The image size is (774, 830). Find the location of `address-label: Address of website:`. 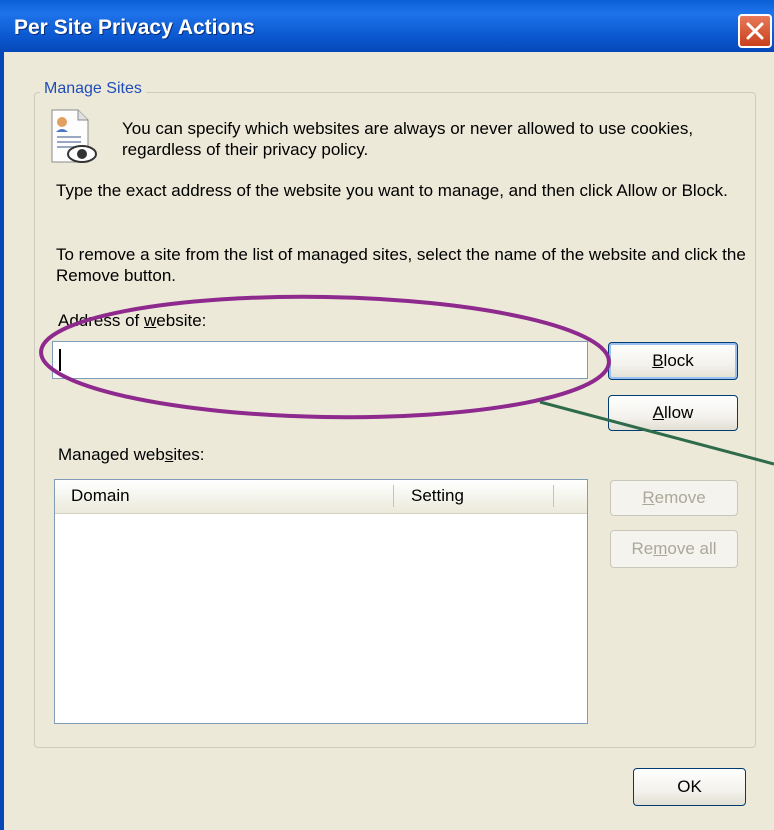

address-label: Address of website: is located at coordinates (132, 320).